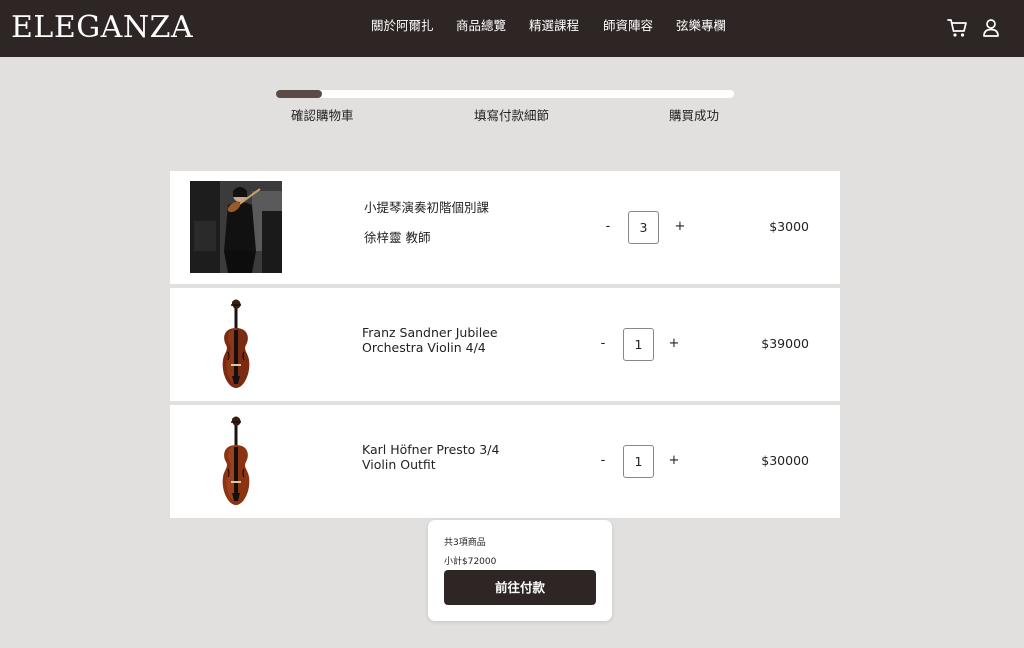 The height and width of the screenshot is (648, 1024). Describe the element at coordinates (505, 227) in the screenshot. I see `cart-item-row: 小提琴演奏初階個別課 徐梓靈 教師 - 3 + $3000` at that location.